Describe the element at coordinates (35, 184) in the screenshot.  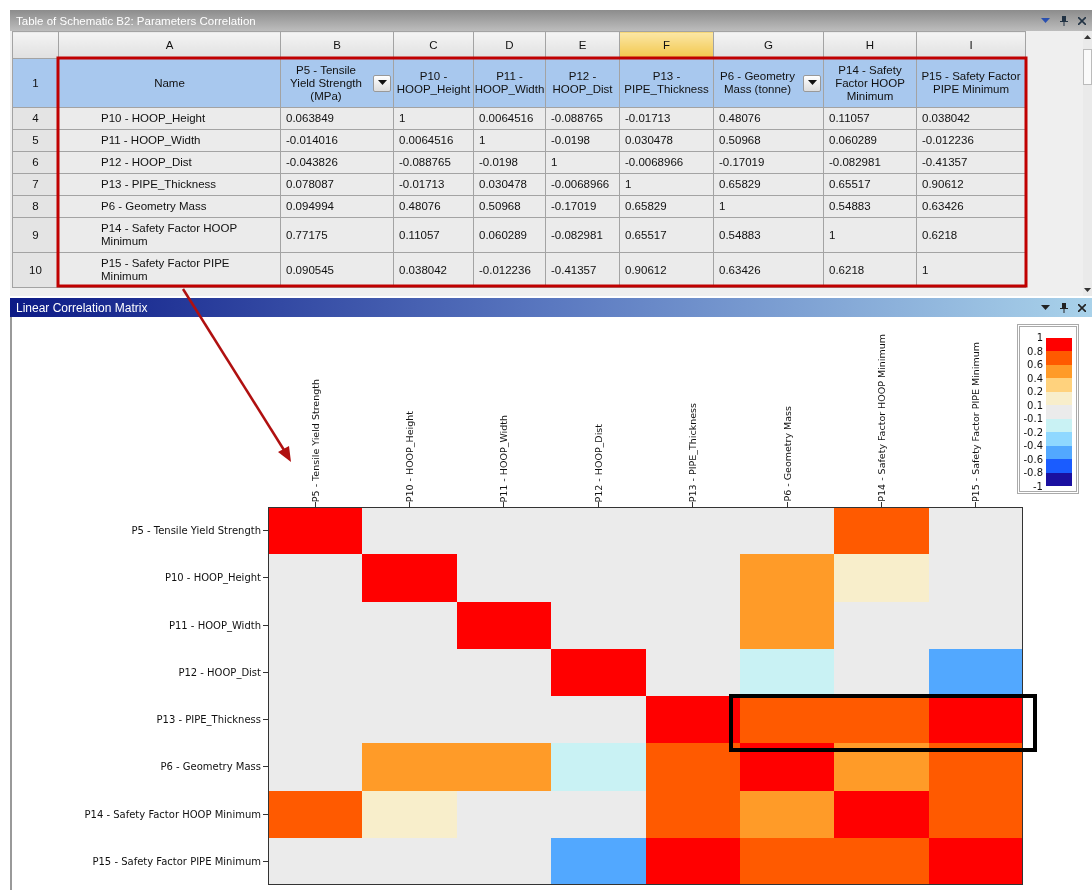
I see `row-number: 7` at that location.